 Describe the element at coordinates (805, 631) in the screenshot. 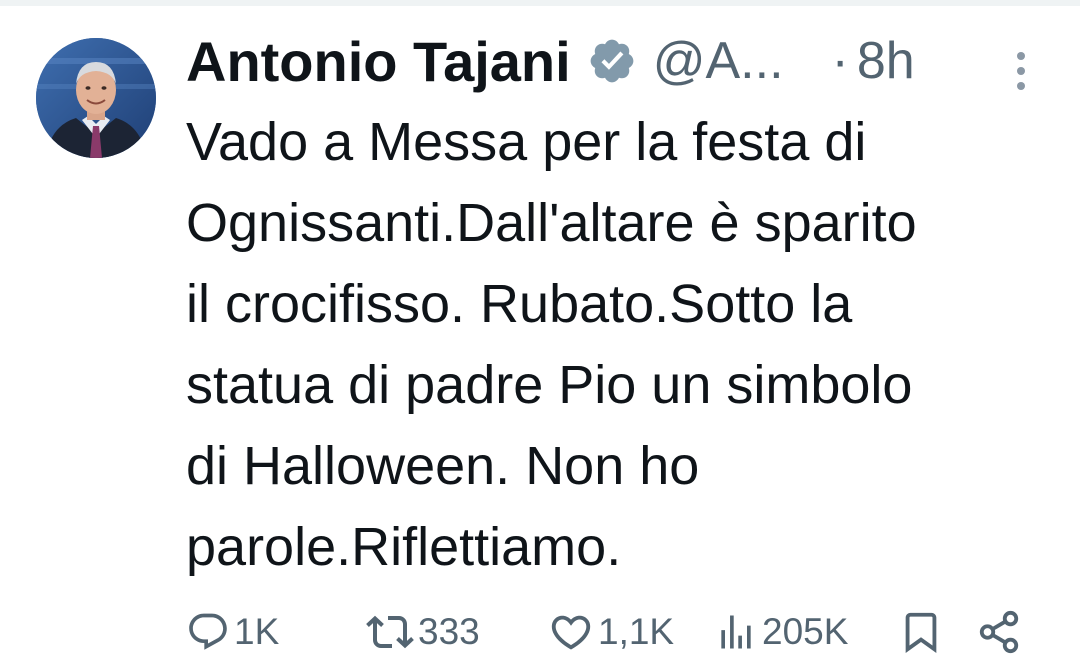

I see `views-count: 205K` at that location.